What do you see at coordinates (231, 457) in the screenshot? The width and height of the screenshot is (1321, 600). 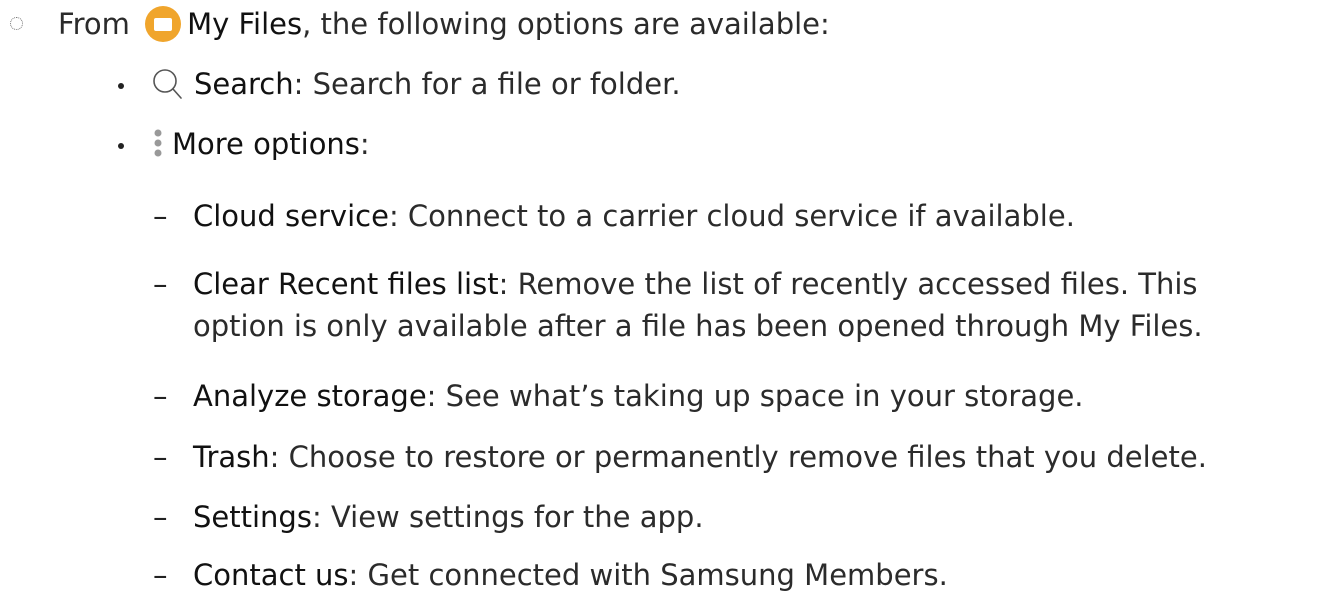 I see `sub-option-term: Trash` at bounding box center [231, 457].